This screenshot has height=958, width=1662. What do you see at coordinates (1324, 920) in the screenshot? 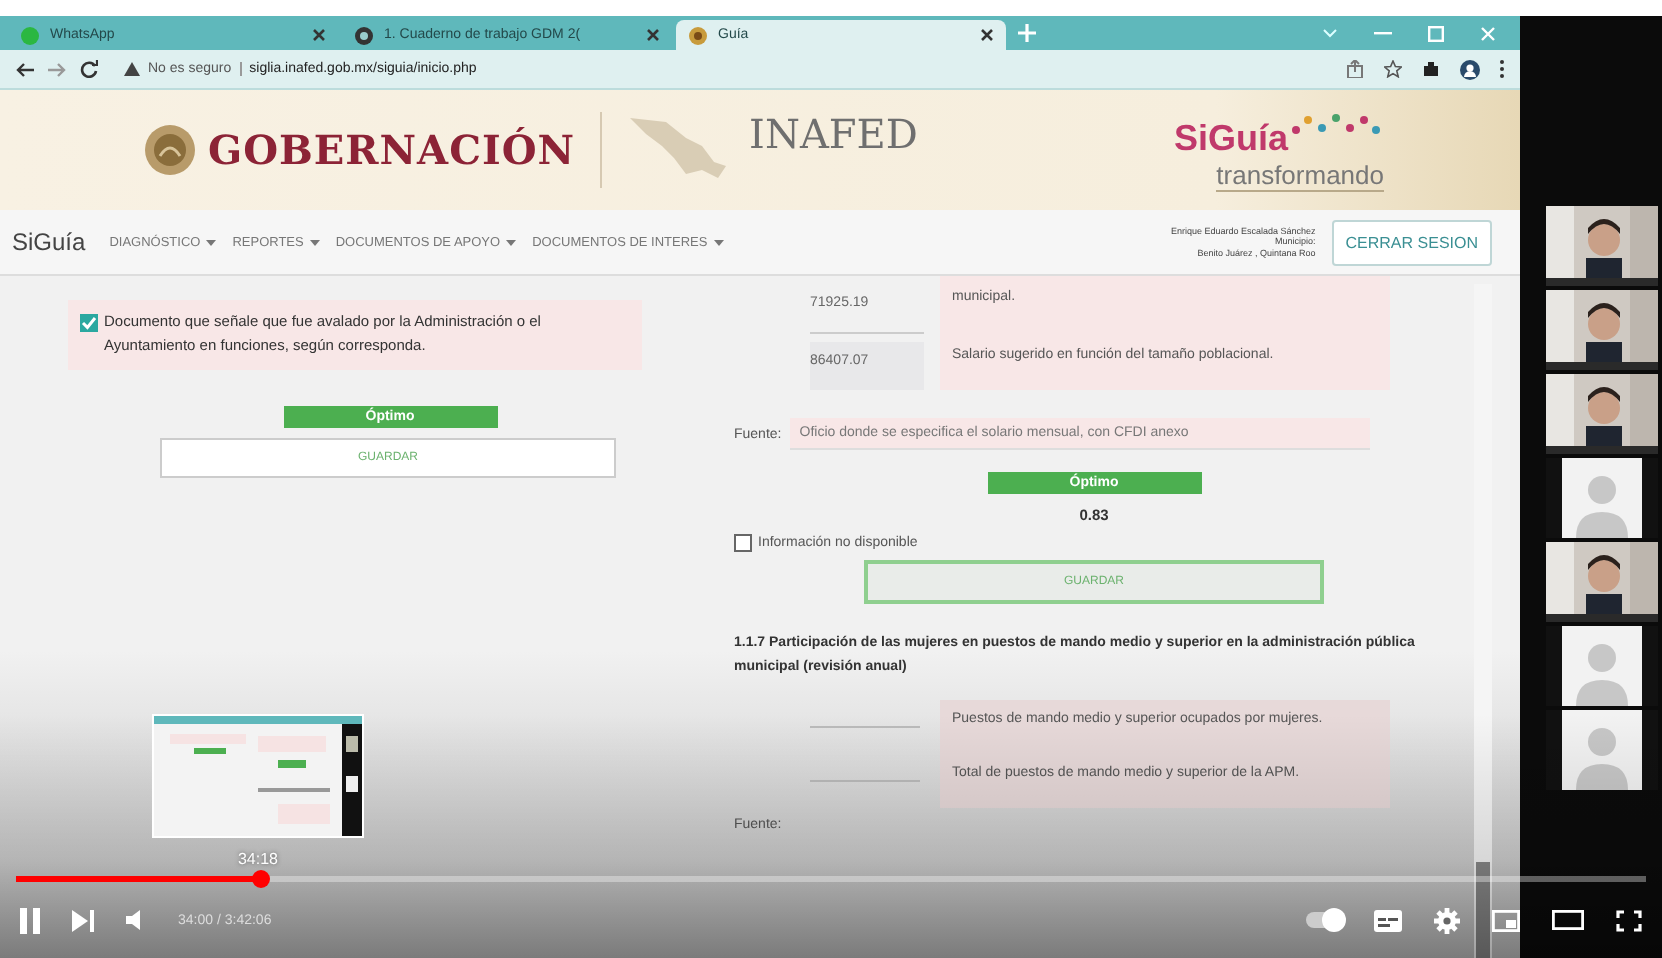
I see `autoplay-toggle` at bounding box center [1324, 920].